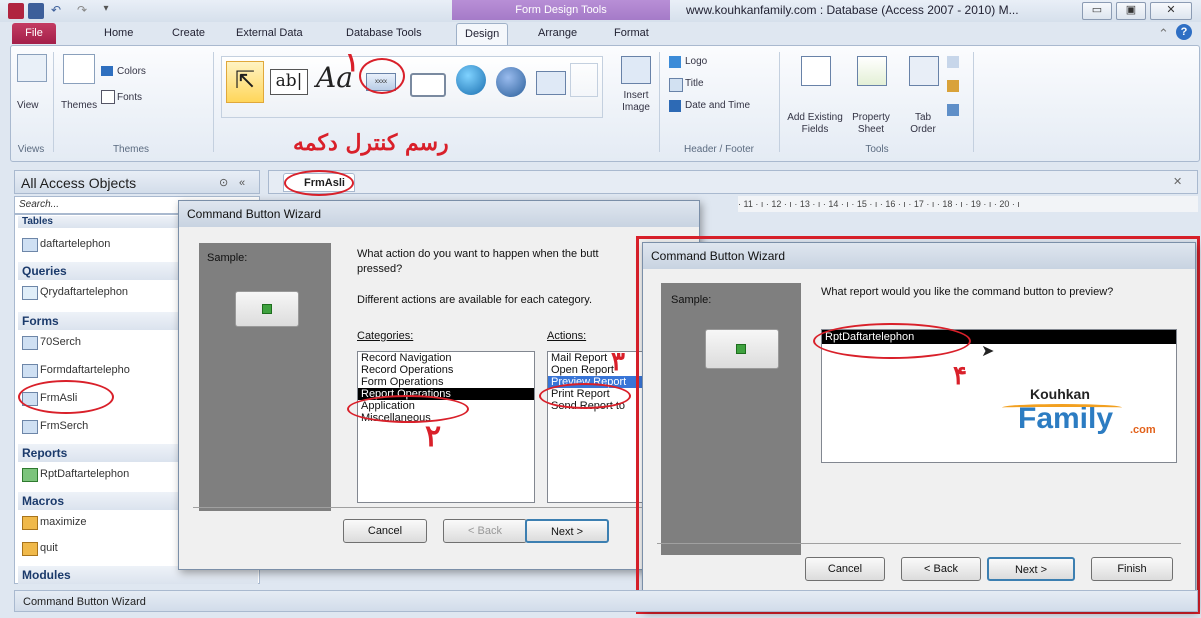 Image resolution: width=1201 pixels, height=618 pixels. Describe the element at coordinates (34, 33) in the screenshot. I see `tab-file: File` at that location.